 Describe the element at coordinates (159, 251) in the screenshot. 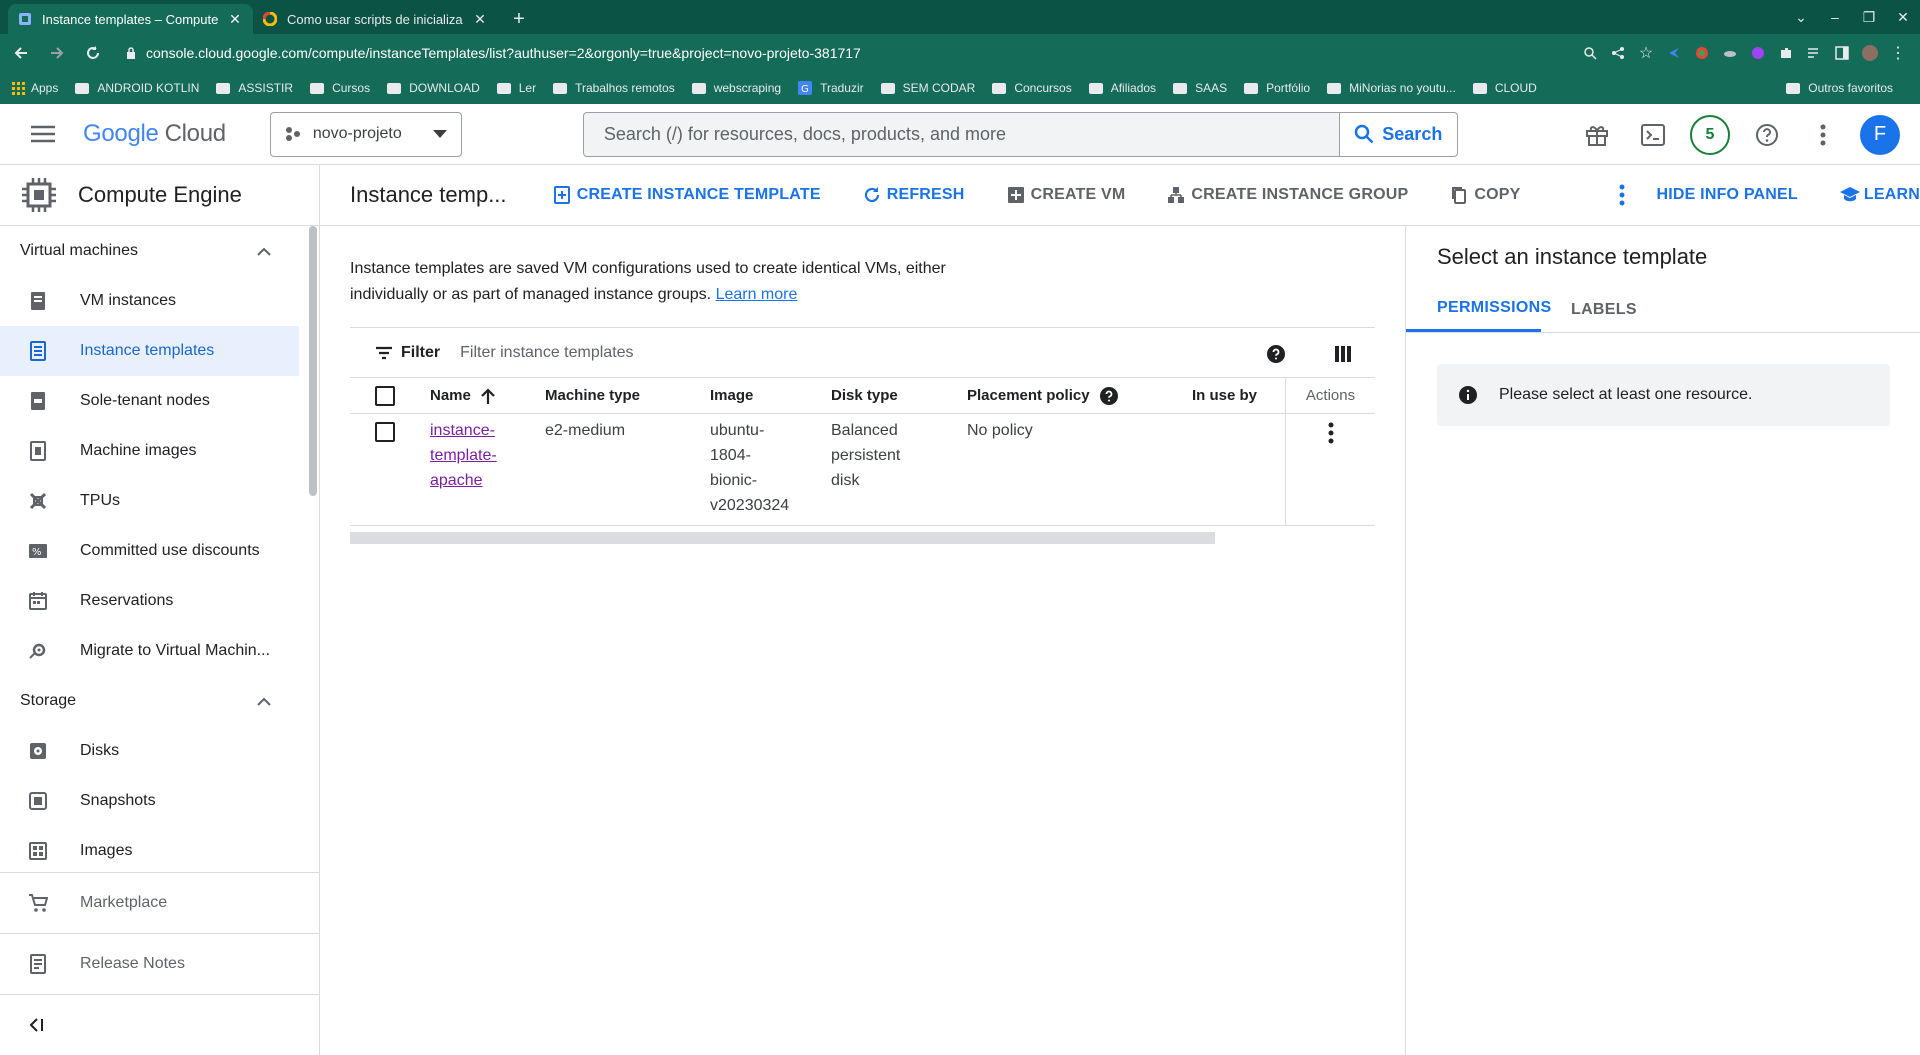

I see `section-virtual-machines: Virtual machines` at that location.